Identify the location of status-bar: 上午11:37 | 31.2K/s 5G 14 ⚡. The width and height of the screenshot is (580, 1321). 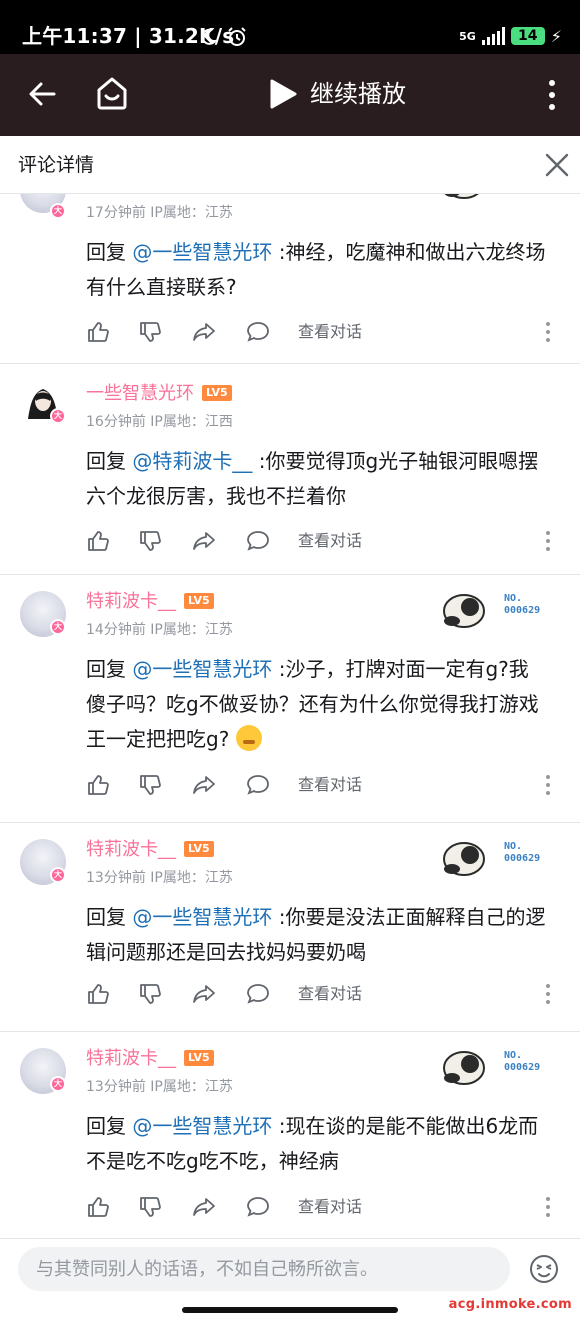
(290, 27).